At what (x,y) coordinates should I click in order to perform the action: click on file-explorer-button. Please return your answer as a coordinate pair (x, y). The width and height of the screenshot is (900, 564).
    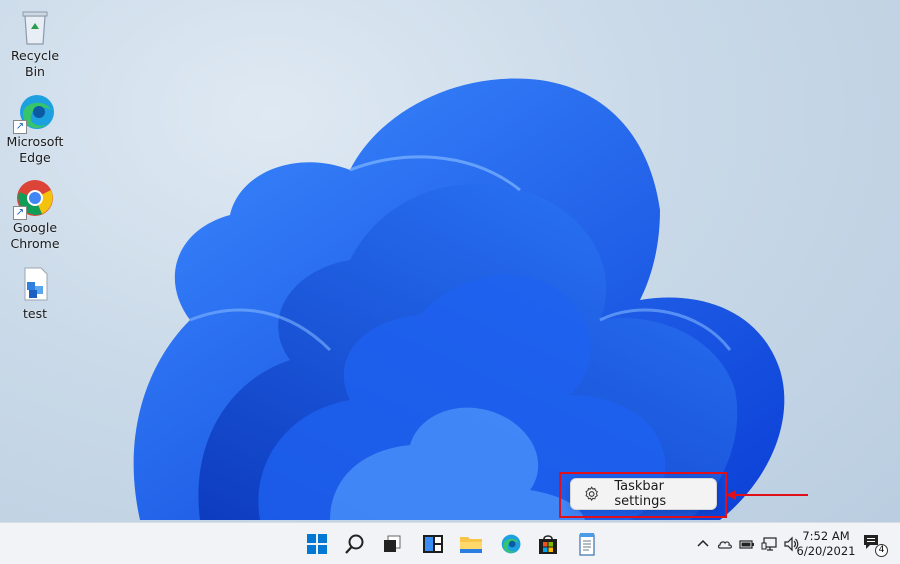
    Looking at the image, I should click on (471, 544).